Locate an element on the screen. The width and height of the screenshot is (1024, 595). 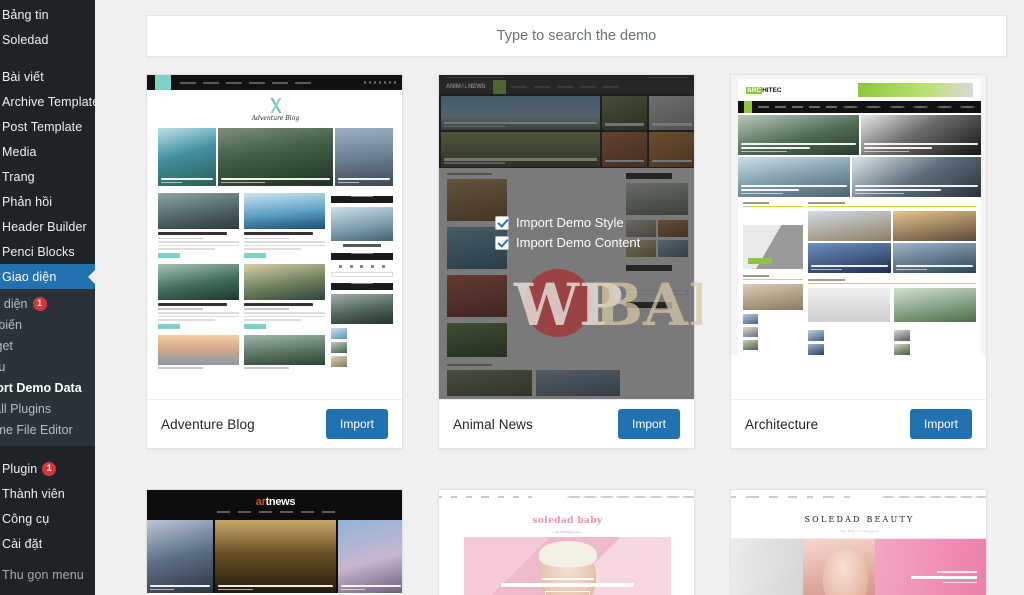
import-demo-content-option: Import Demo Content is located at coordinates (567, 242).